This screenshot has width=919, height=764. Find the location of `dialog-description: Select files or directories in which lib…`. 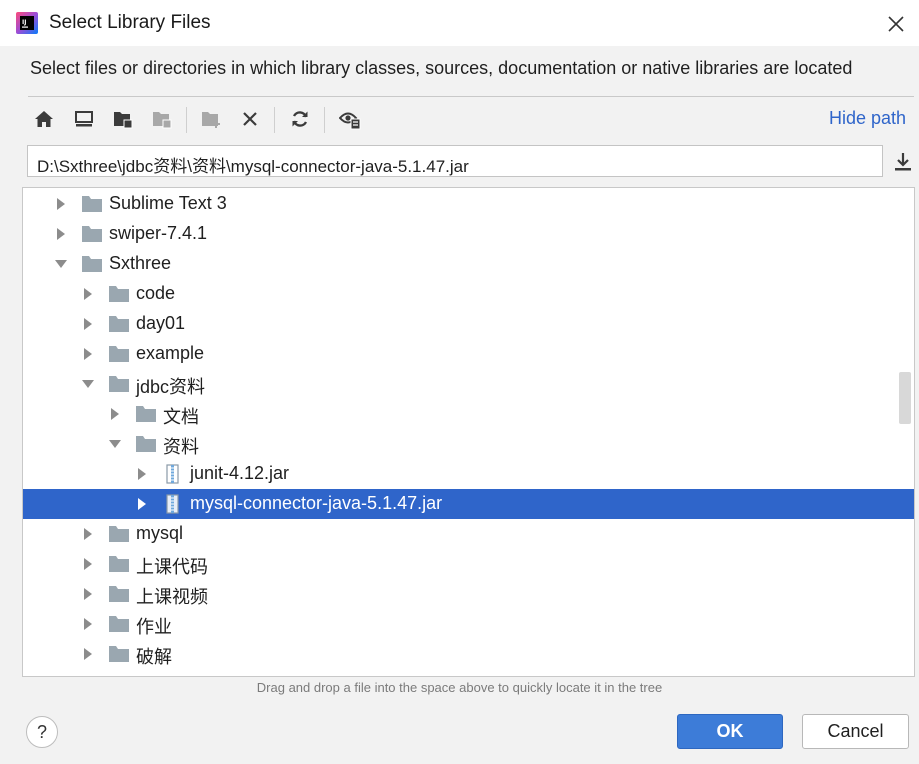

dialog-description: Select files or directories in which lib… is located at coordinates (441, 68).